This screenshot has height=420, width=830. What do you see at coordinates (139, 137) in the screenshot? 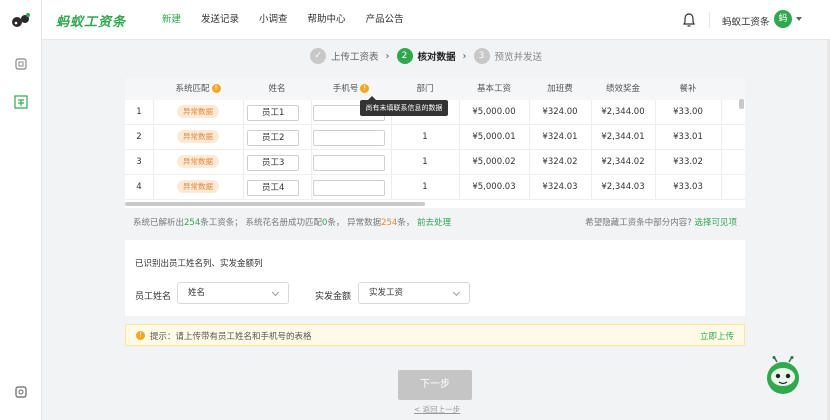
I see `row-index: 2` at bounding box center [139, 137].